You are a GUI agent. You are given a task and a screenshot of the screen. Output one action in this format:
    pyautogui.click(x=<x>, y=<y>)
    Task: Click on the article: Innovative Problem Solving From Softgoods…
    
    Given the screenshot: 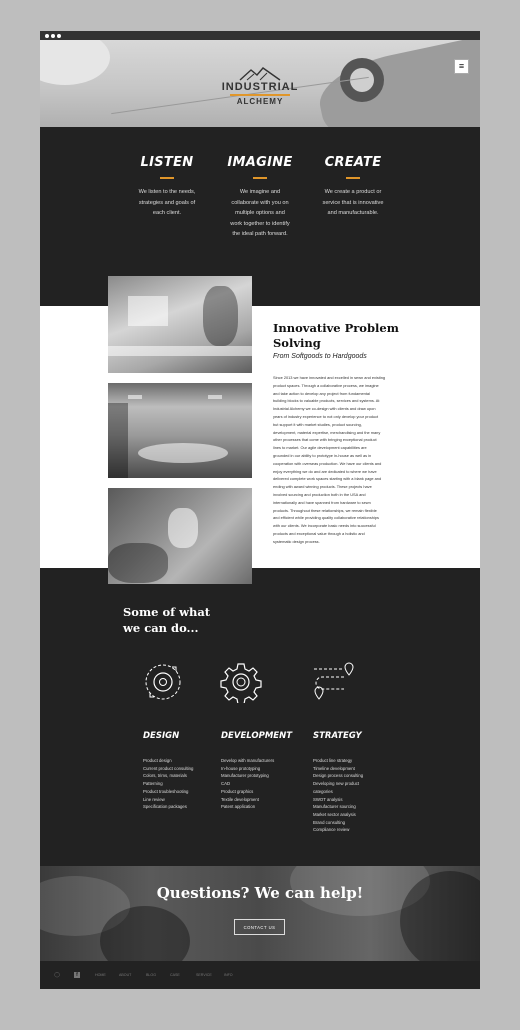 What is the action you would take?
    pyautogui.click(x=348, y=433)
    